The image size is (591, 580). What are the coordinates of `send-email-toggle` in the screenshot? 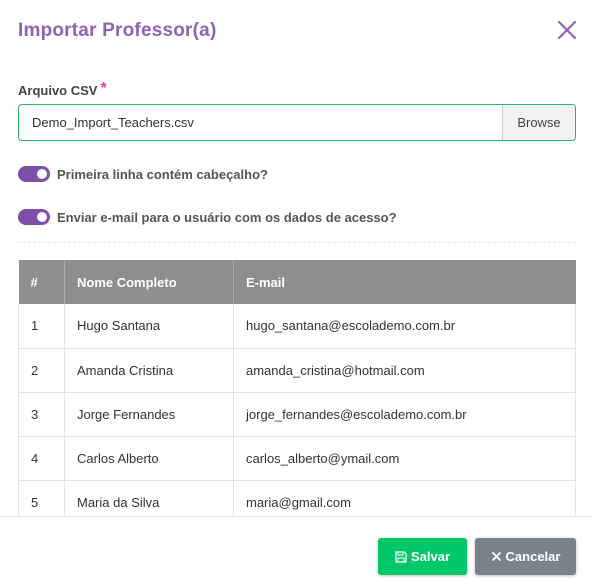 It's located at (34, 217).